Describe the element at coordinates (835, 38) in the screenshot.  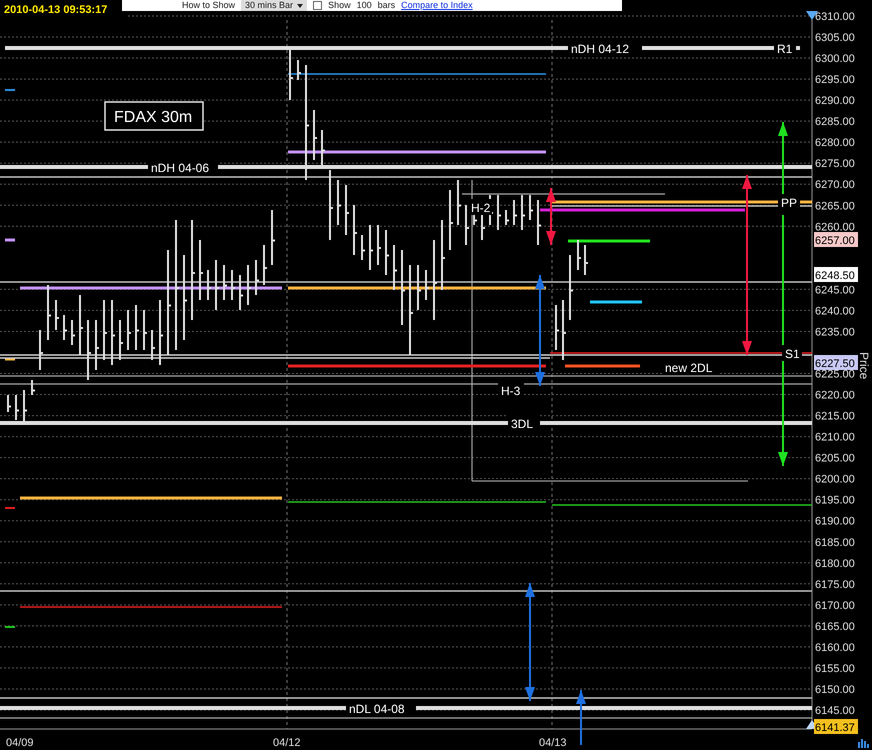
I see `price-tick: 6305.00` at that location.